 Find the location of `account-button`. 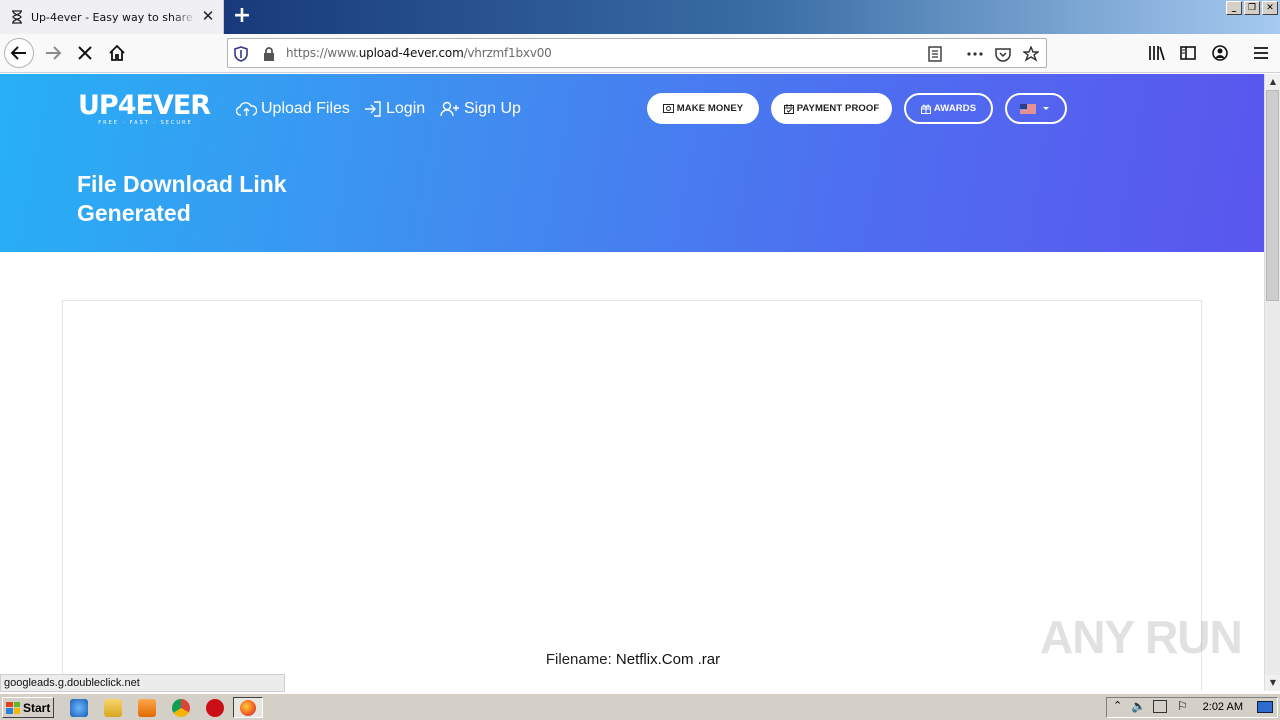

account-button is located at coordinates (1220, 53).